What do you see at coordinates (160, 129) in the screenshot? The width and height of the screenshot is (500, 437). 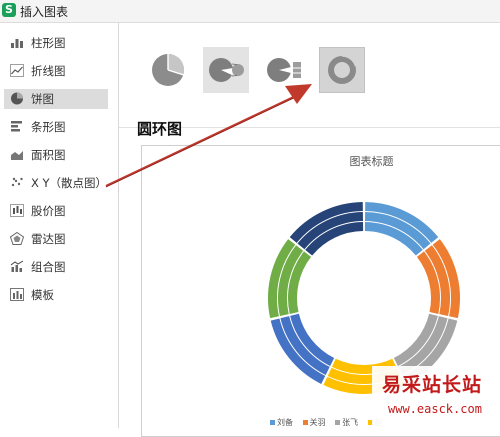 I see `section-title: 圆环图` at bounding box center [160, 129].